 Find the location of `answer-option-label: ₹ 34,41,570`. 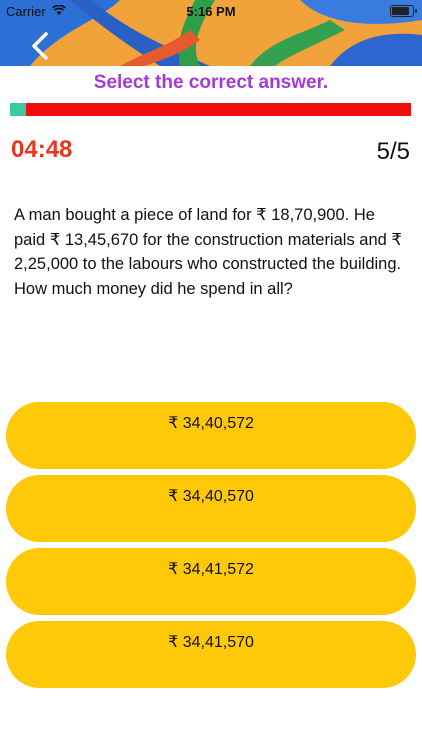

answer-option-label: ₹ 34,41,570 is located at coordinates (211, 642).